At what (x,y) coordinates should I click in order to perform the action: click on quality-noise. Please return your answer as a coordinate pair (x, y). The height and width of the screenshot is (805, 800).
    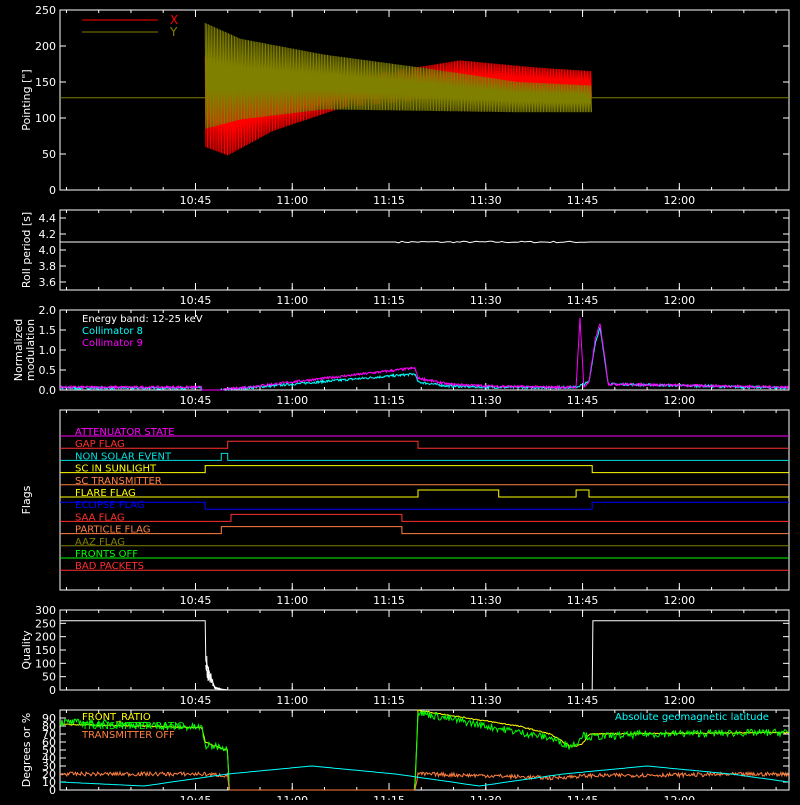
    Looking at the image, I should click on (216, 673).